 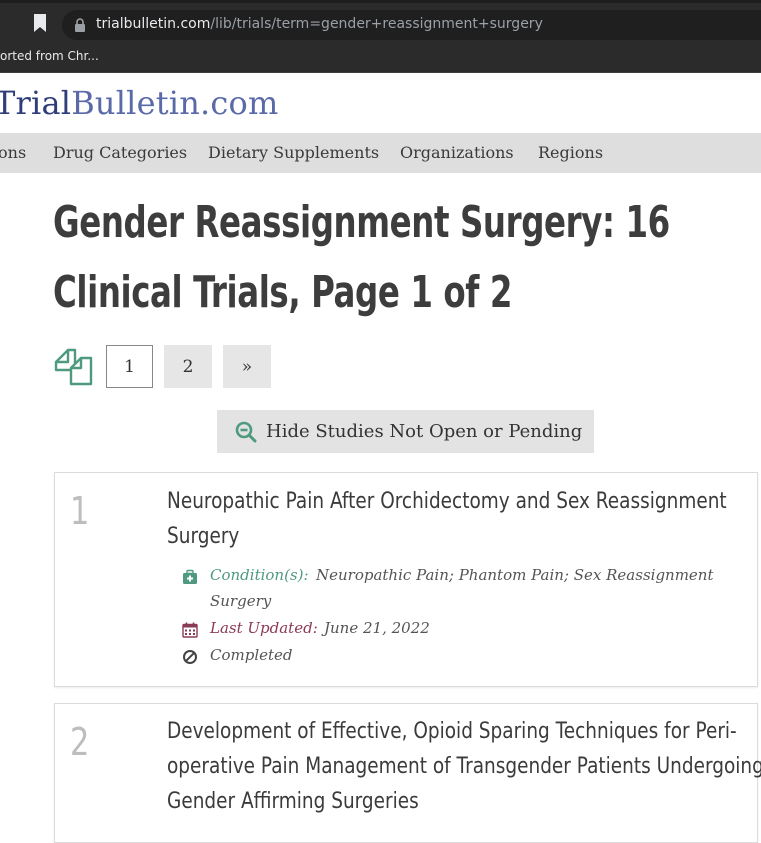 What do you see at coordinates (139, 103) in the screenshot?
I see `site-logo: TrialBulletin.com` at bounding box center [139, 103].